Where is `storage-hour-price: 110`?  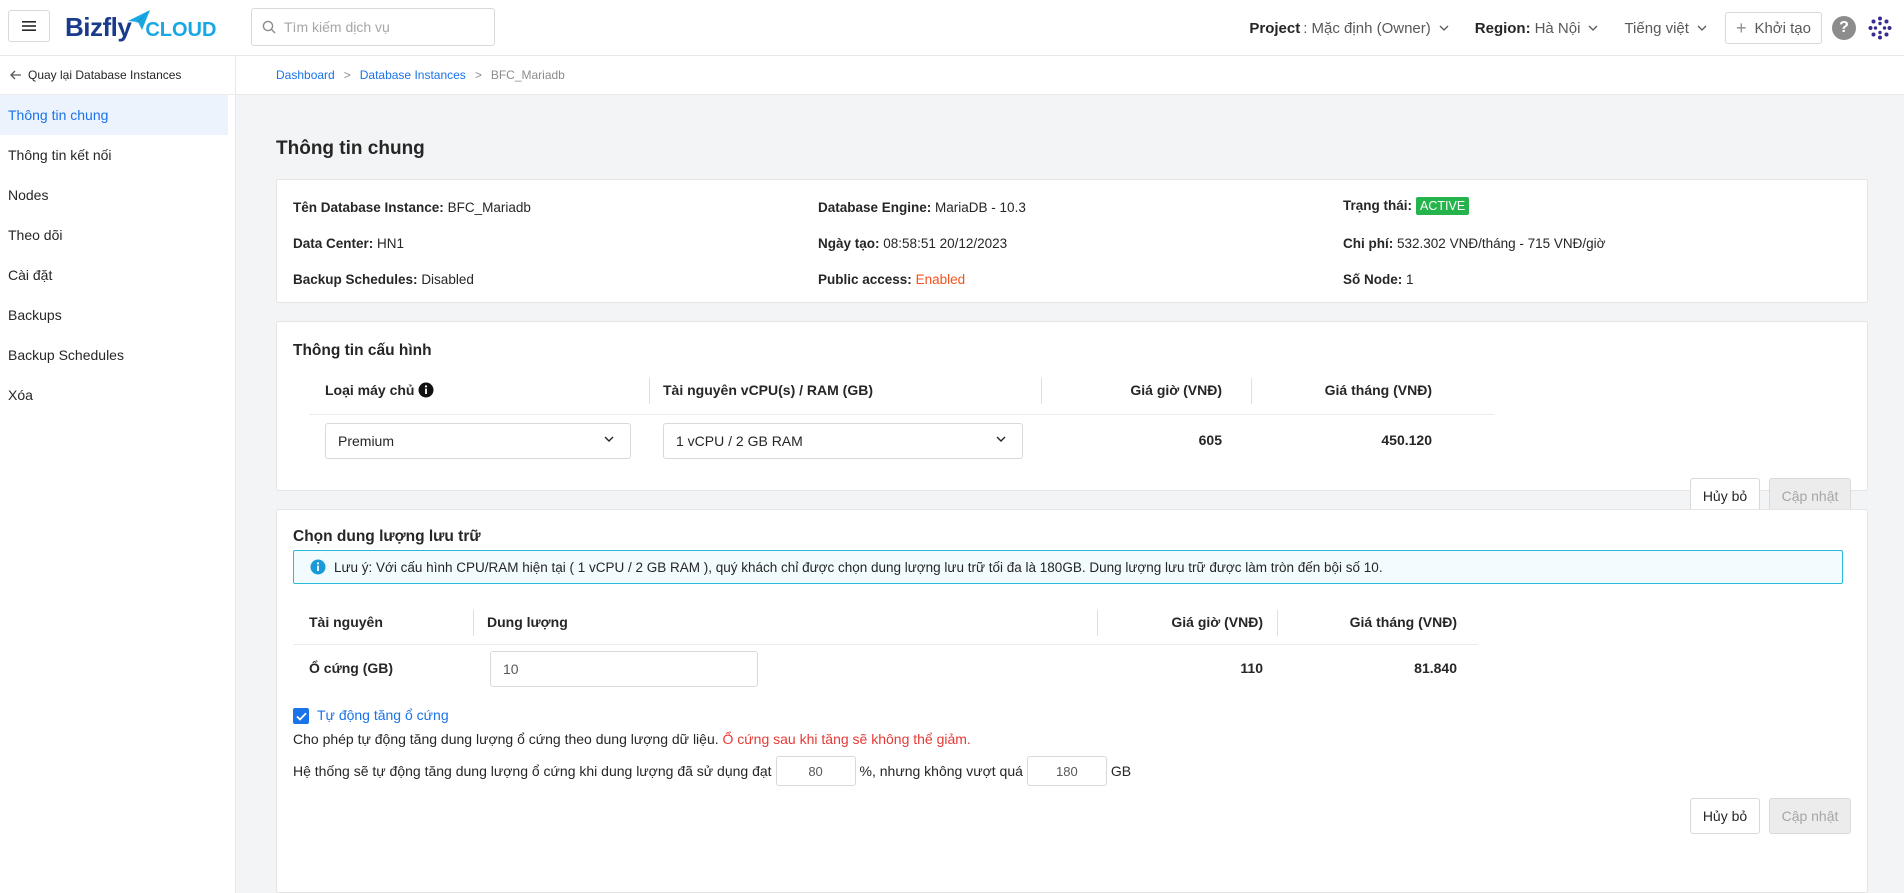
storage-hour-price: 110 is located at coordinates (1251, 668).